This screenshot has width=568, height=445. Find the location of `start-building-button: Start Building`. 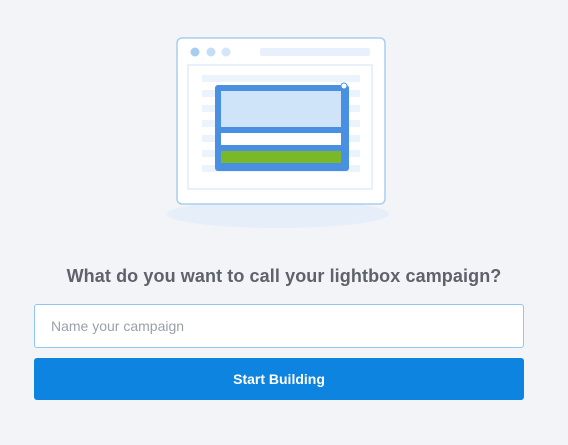

start-building-button: Start Building is located at coordinates (279, 379).